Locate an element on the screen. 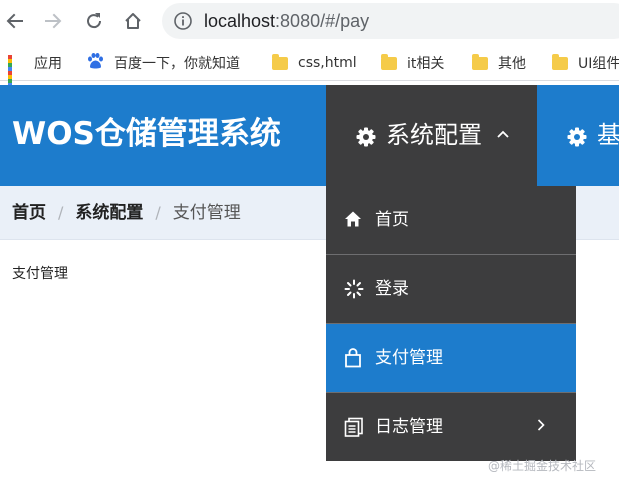 This screenshot has height=488, width=619. dropdown-item-payment: 支付管理 is located at coordinates (451, 358).